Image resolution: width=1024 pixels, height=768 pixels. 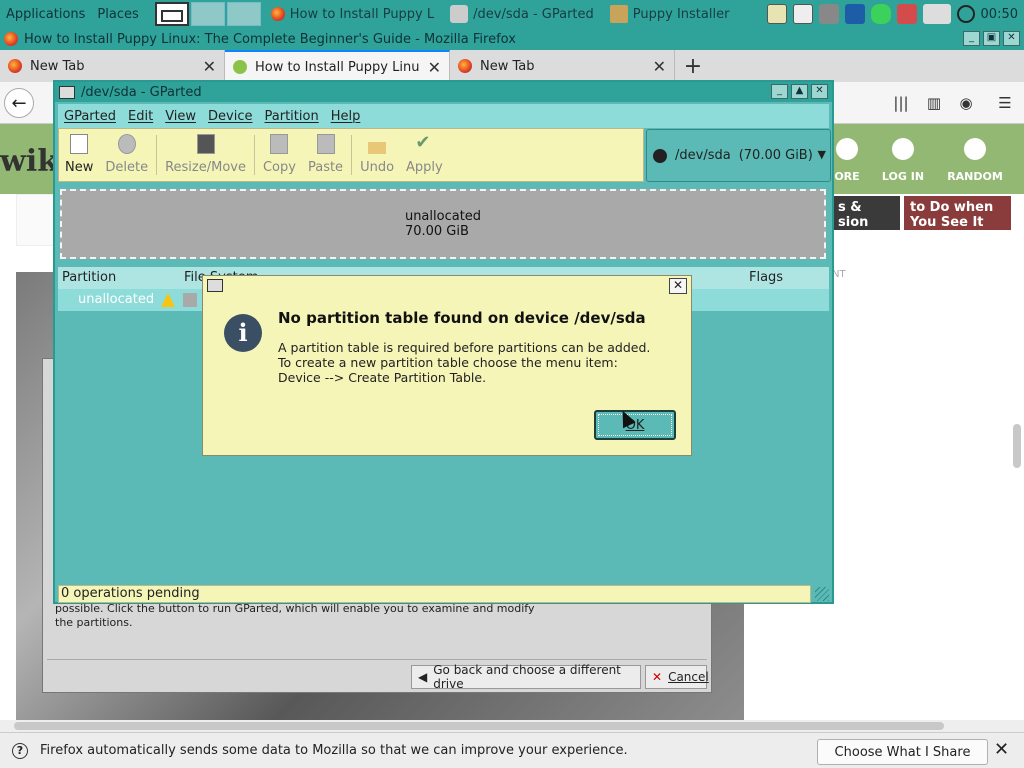 I want to click on info-icon: ?, so click(x=20, y=750).